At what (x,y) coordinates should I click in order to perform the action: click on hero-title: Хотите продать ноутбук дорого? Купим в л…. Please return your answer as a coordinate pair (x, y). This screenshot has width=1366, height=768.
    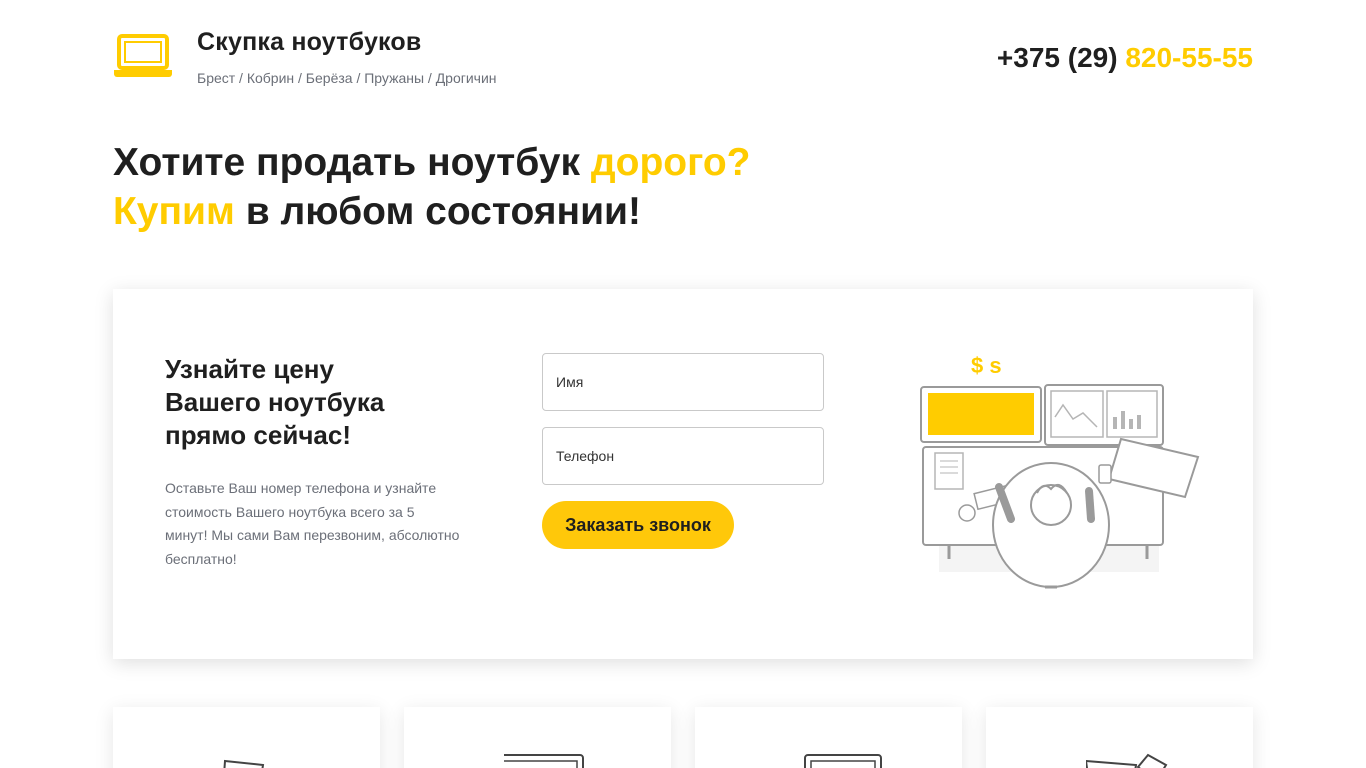
    Looking at the image, I should click on (431, 187).